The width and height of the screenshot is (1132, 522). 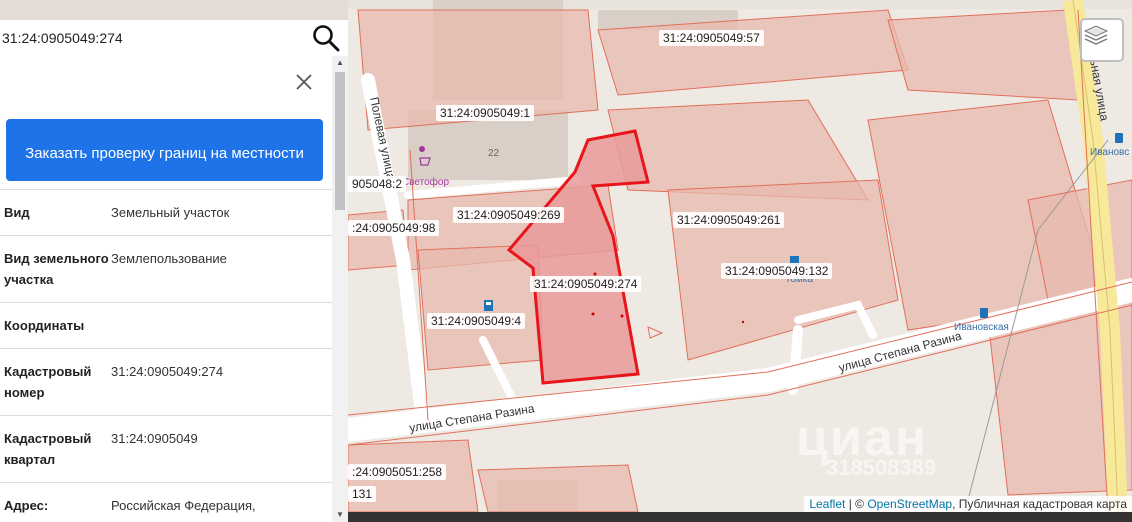 I want to click on info-value: Землепользование, so click(x=169, y=258).